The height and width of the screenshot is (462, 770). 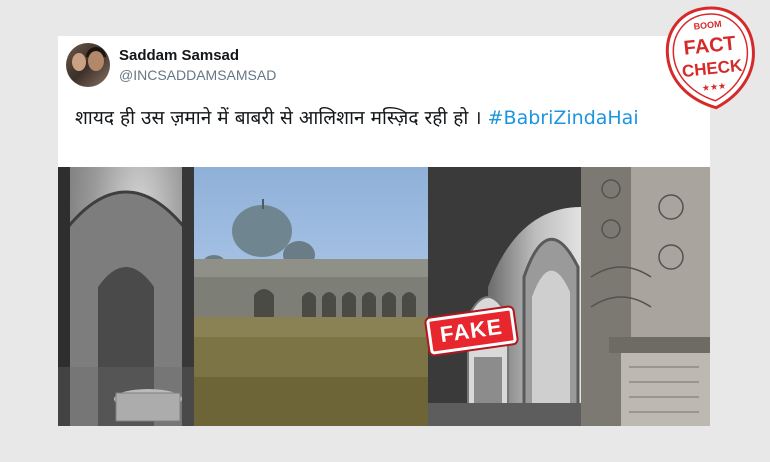 What do you see at coordinates (96, 61) in the screenshot?
I see `avatar-face-right` at bounding box center [96, 61].